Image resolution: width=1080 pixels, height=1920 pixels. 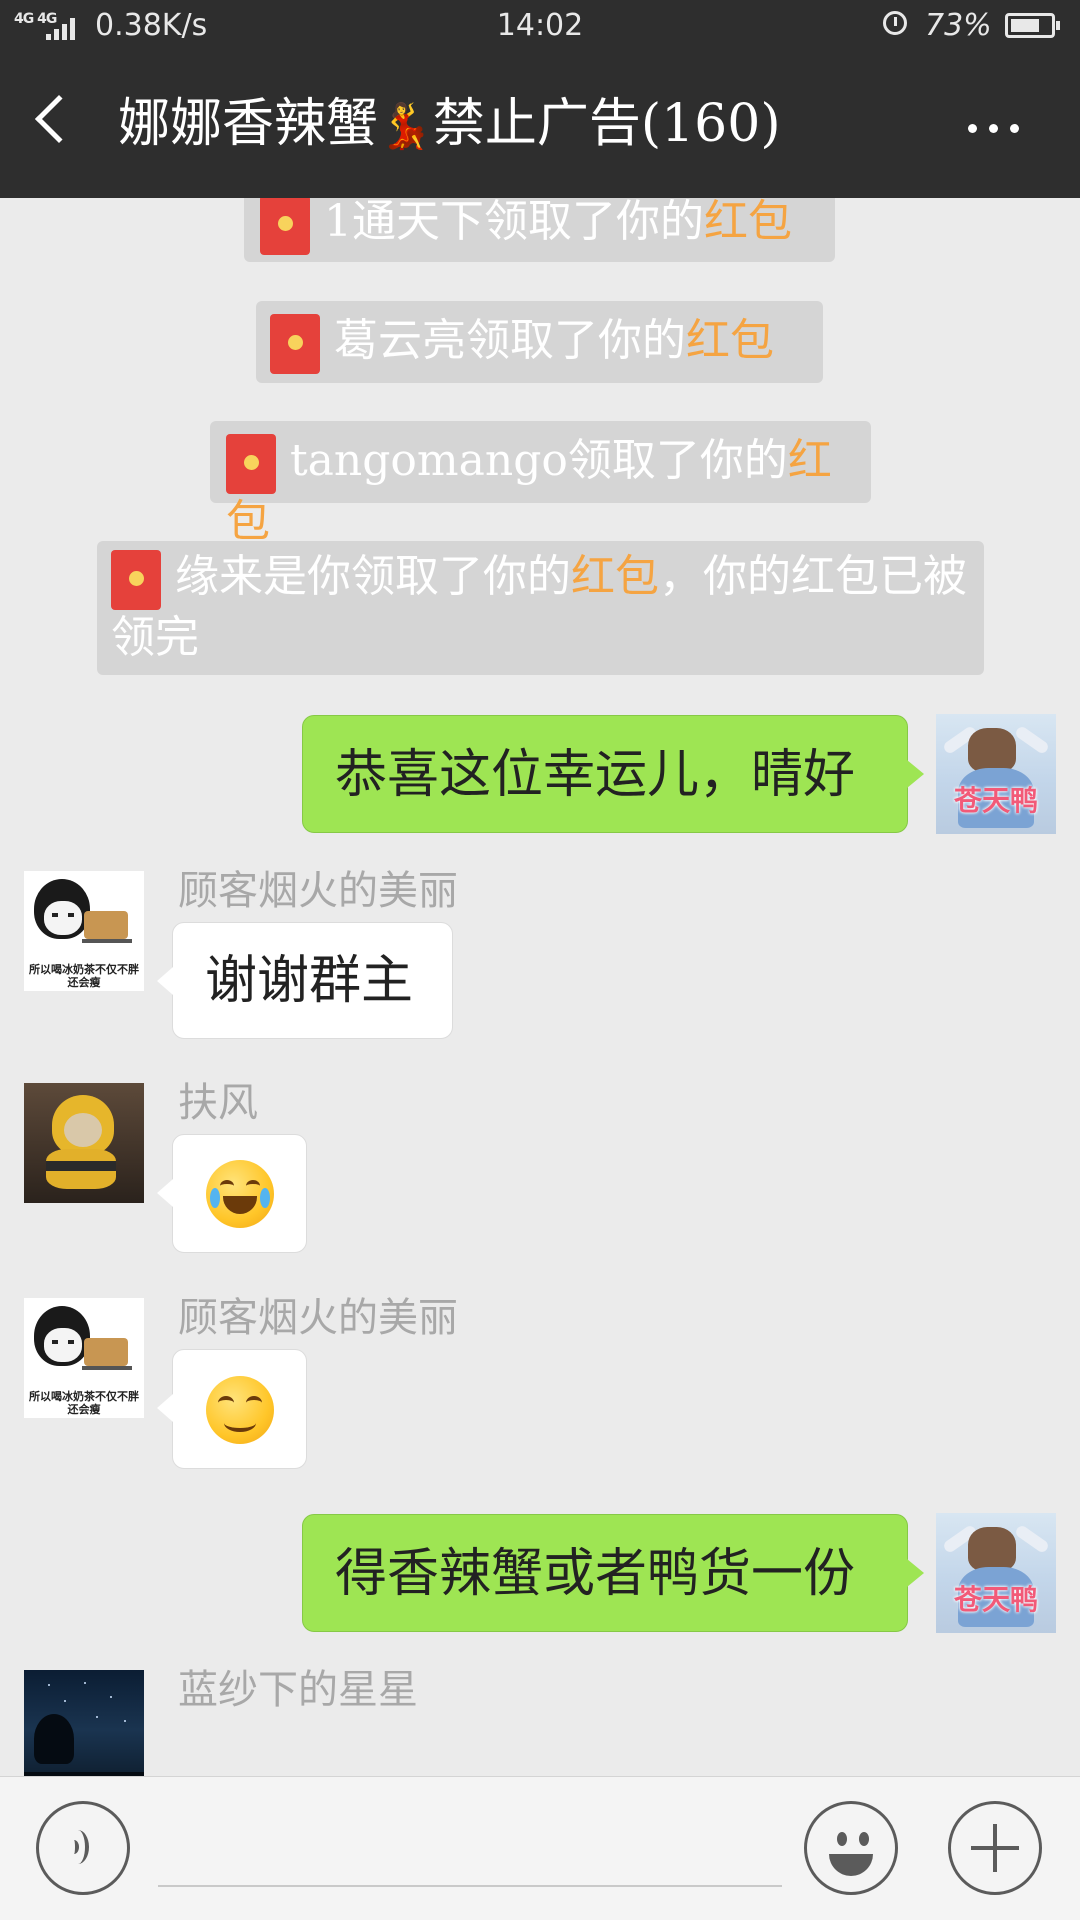 I want to click on chat-title-suffix: 禁止广告(160), so click(x=606, y=124).